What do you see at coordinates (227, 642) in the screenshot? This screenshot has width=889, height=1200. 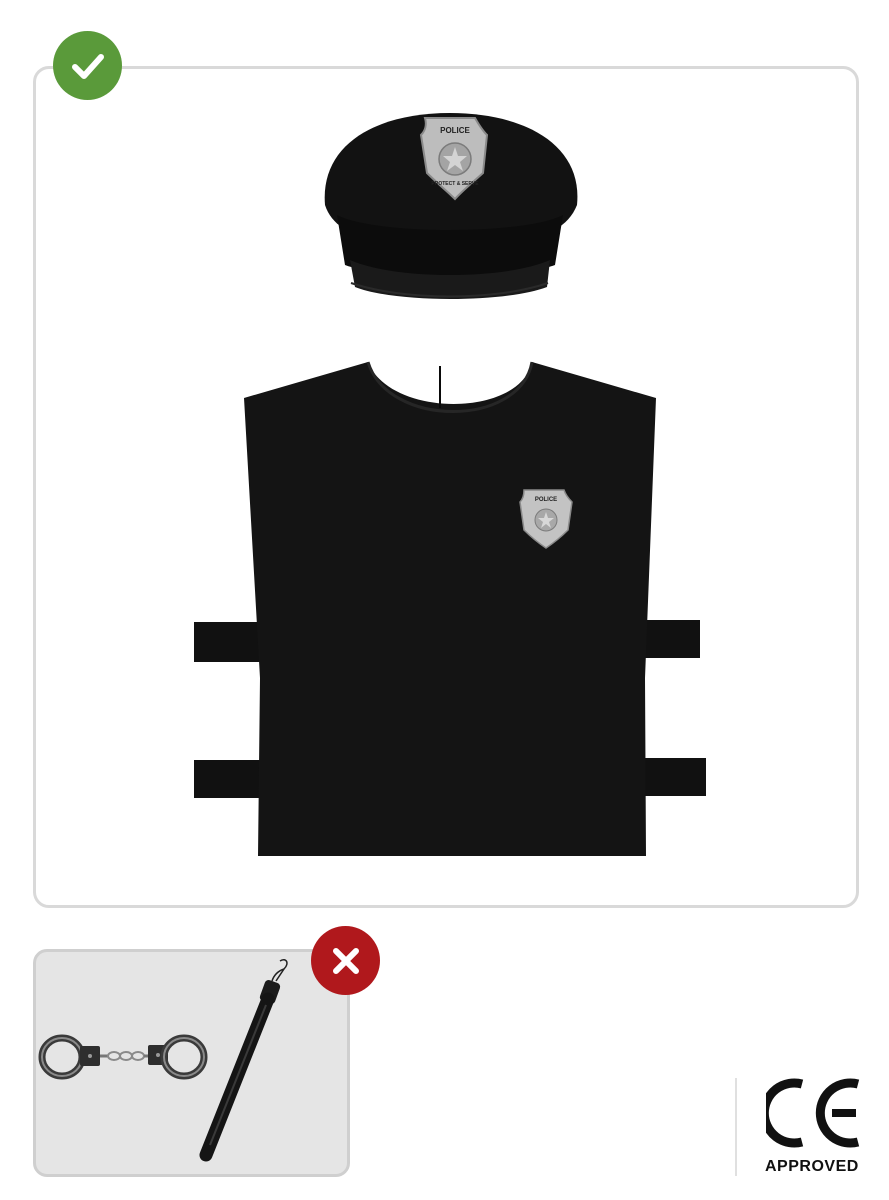 I see `vest-strap-left-top` at bounding box center [227, 642].